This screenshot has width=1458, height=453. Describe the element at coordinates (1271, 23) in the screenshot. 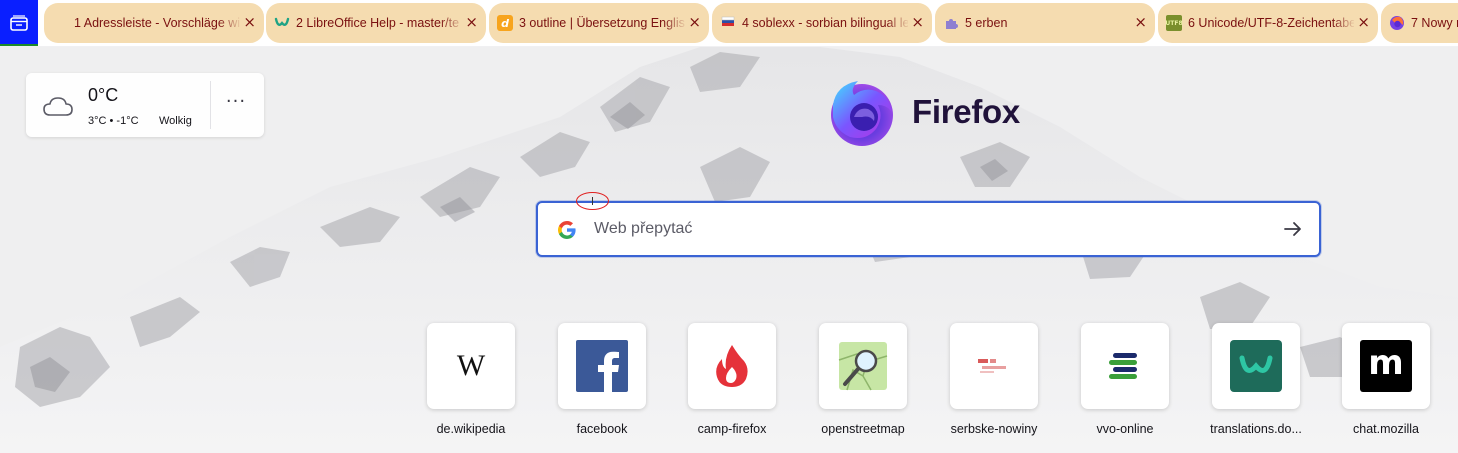

I see `tab-6-title: 6 Unicode/UTF-8-Zeichentabe` at that location.